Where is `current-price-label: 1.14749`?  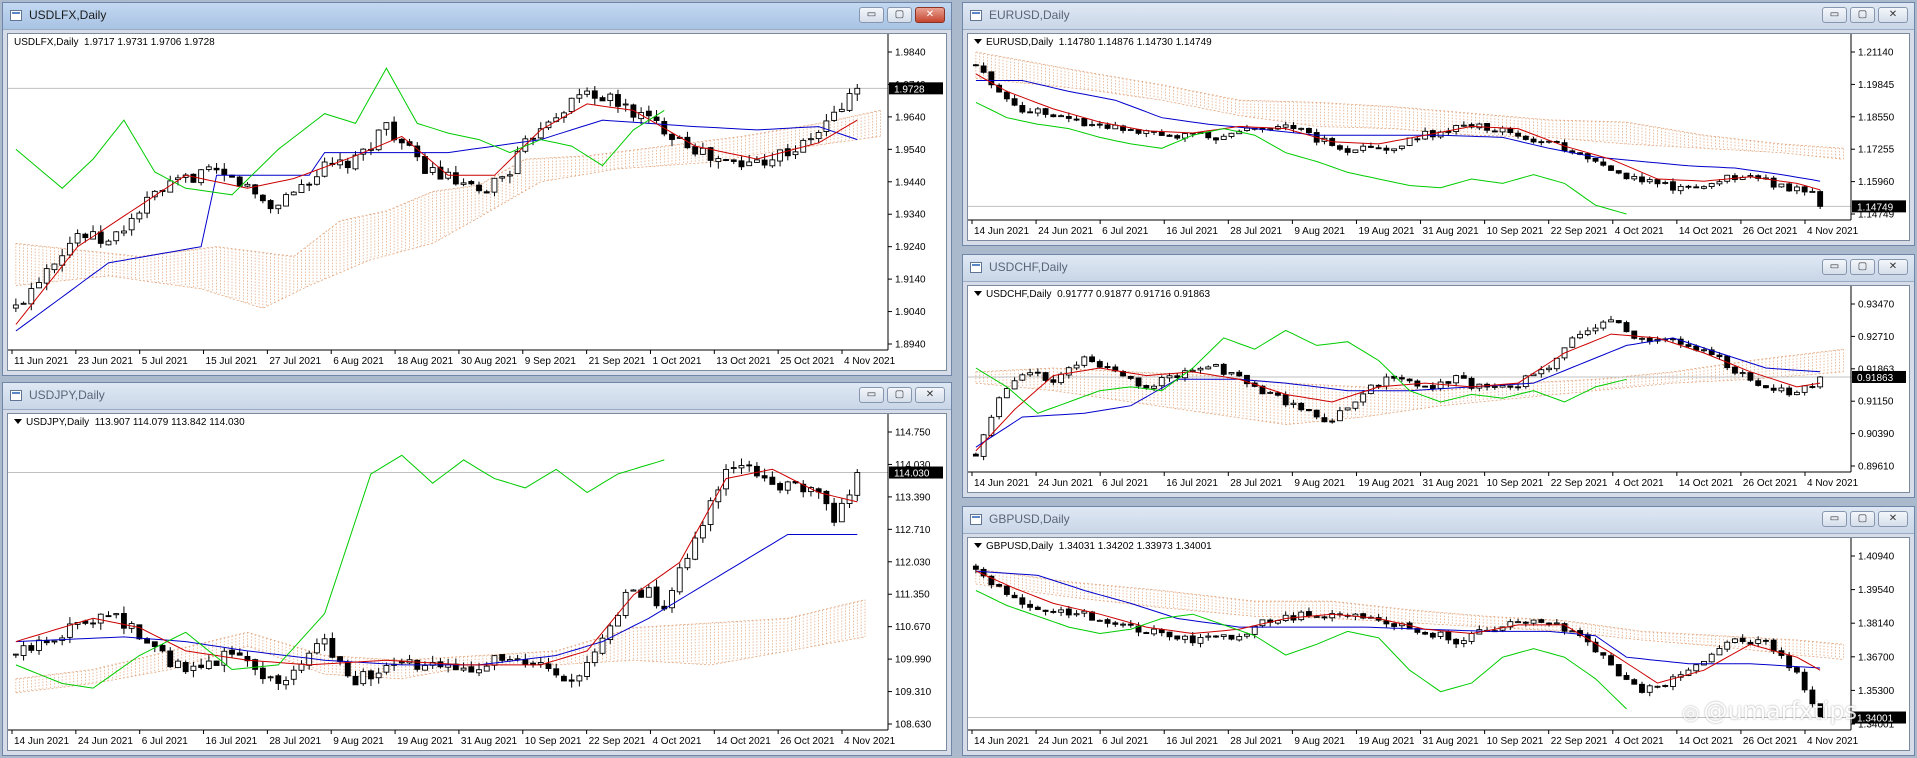
current-price-label: 1.14749 is located at coordinates (1875, 207).